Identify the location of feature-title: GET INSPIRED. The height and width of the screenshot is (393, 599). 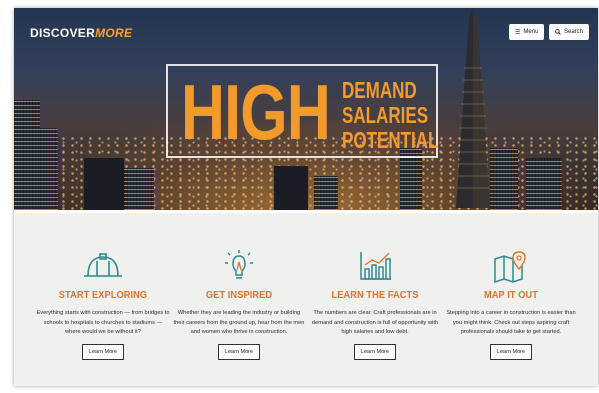
(239, 295).